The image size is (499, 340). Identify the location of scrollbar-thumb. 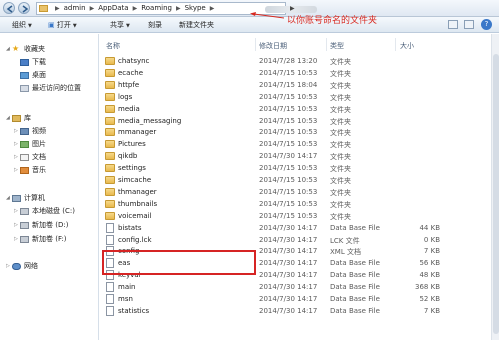
(496, 194).